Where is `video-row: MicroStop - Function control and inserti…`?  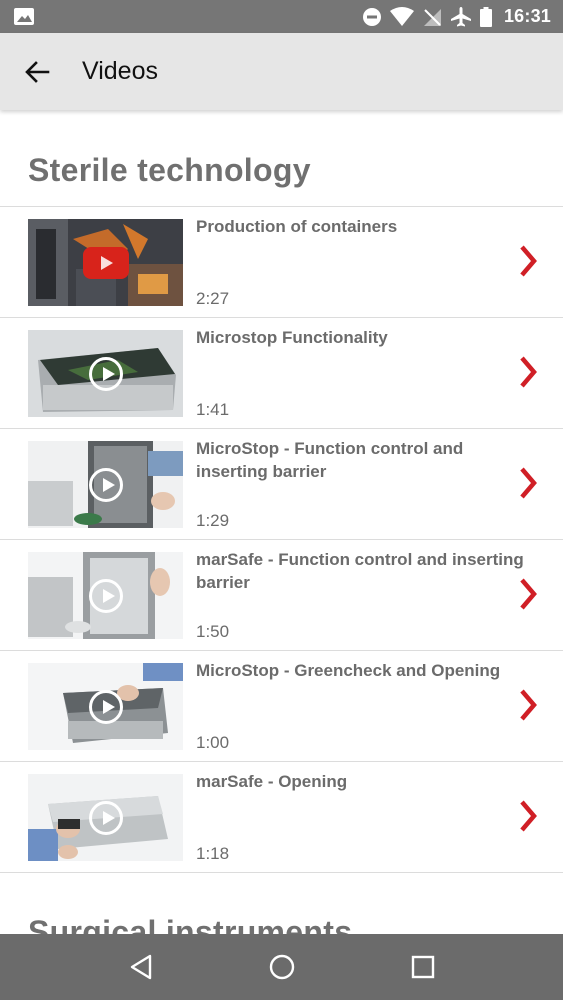
video-row: MicroStop - Function control and inserti… is located at coordinates (281, 484).